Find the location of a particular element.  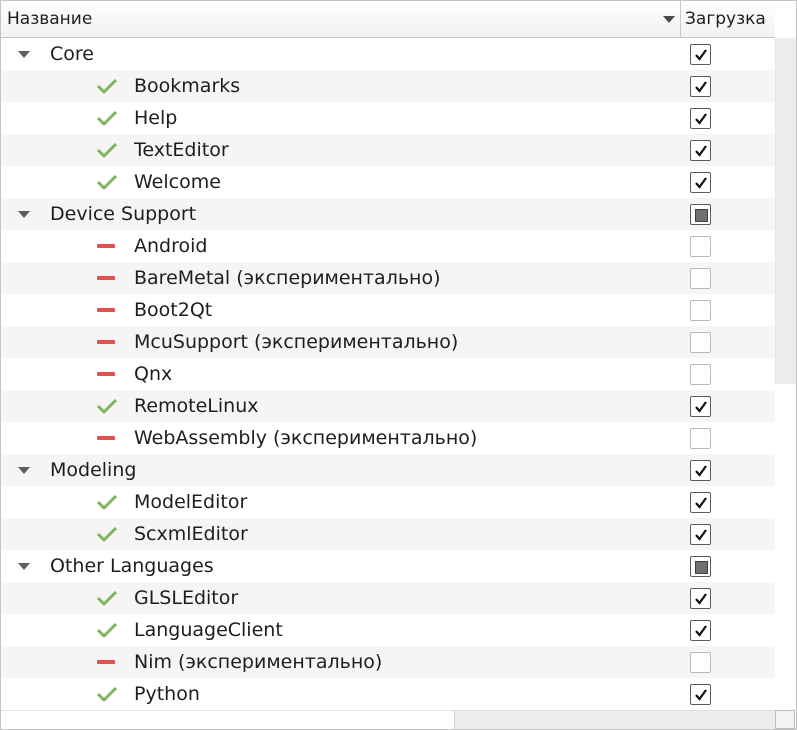

tree-row: WebAssembly (экспериментально) is located at coordinates (388, 438).